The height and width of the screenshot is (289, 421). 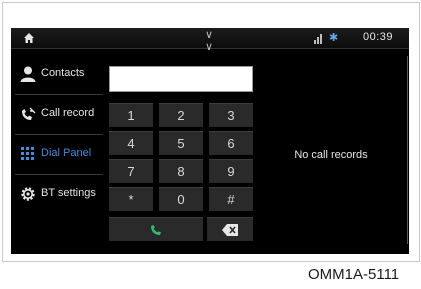 What do you see at coordinates (407, 150) in the screenshot?
I see `scrollbar` at bounding box center [407, 150].